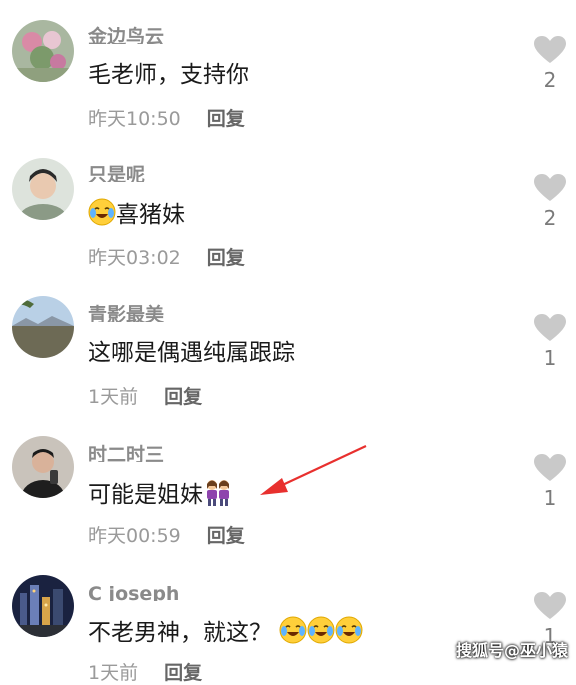 The height and width of the screenshot is (685, 576). Describe the element at coordinates (150, 215) in the screenshot. I see `comment-text-body: 喜猪妹` at that location.